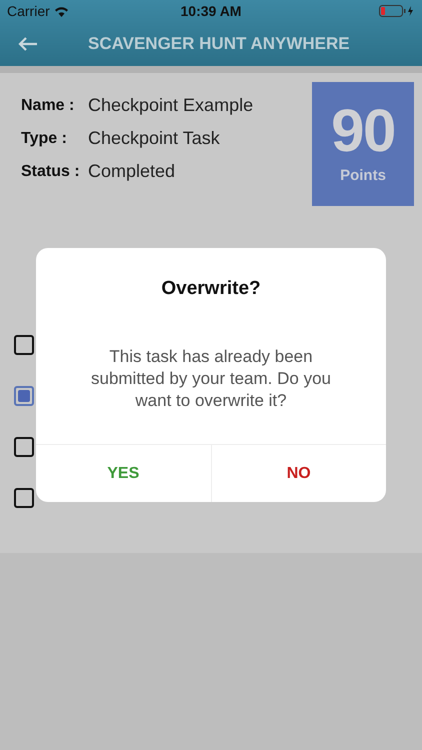 This screenshot has height=750, width=422. Describe the element at coordinates (123, 473) in the screenshot. I see `confirm-button: YES` at that location.